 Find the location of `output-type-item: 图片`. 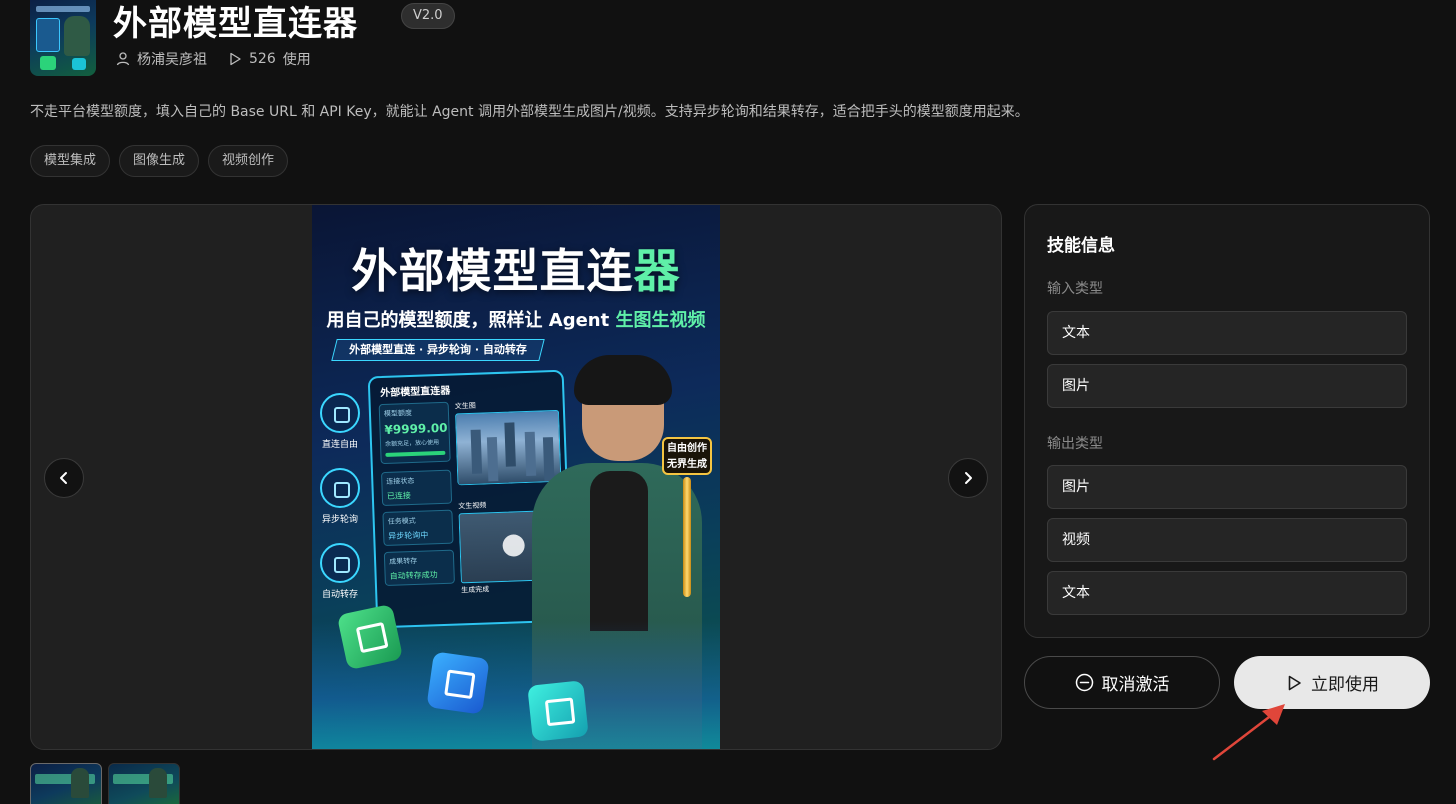

output-type-item: 图片 is located at coordinates (1227, 487).